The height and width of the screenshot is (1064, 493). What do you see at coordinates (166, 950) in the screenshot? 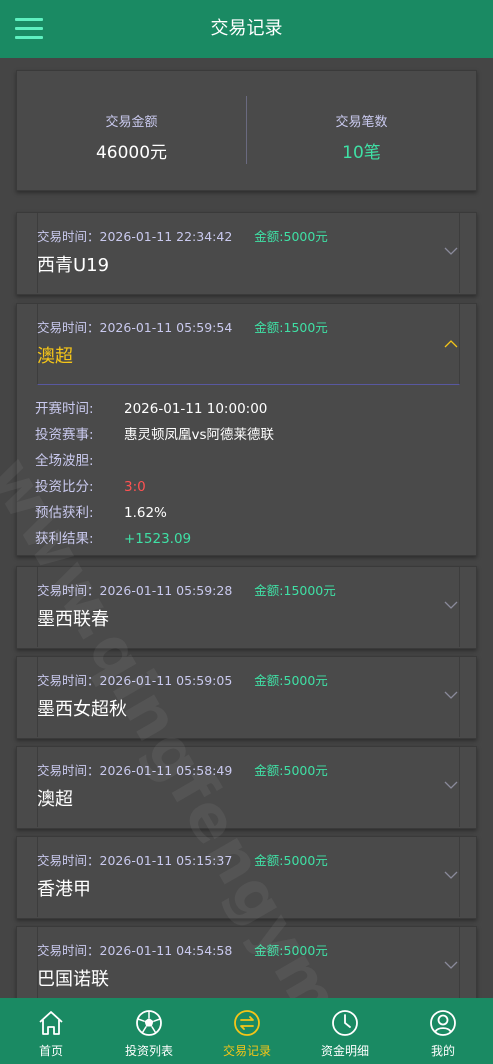
I see `record-time: 2026-01-11 04:54:58` at bounding box center [166, 950].